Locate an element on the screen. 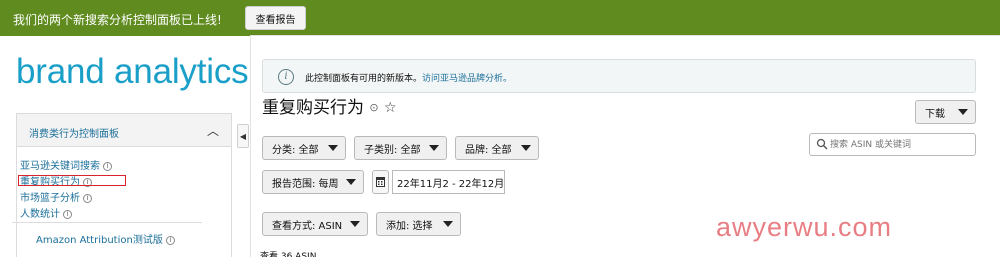 This screenshot has height=257, width=1000. date-range-field: 22年11月2 - 22年12月3 is located at coordinates (448, 182).